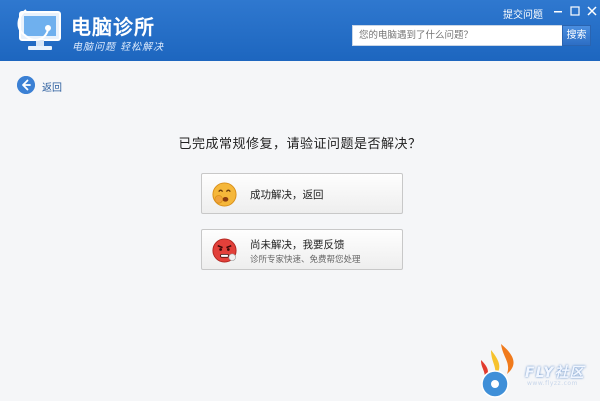  I want to click on unsolved-feedback-button: 尚未解决，我要反馈 诊所专家快速、免费帮您处理, so click(302, 249).